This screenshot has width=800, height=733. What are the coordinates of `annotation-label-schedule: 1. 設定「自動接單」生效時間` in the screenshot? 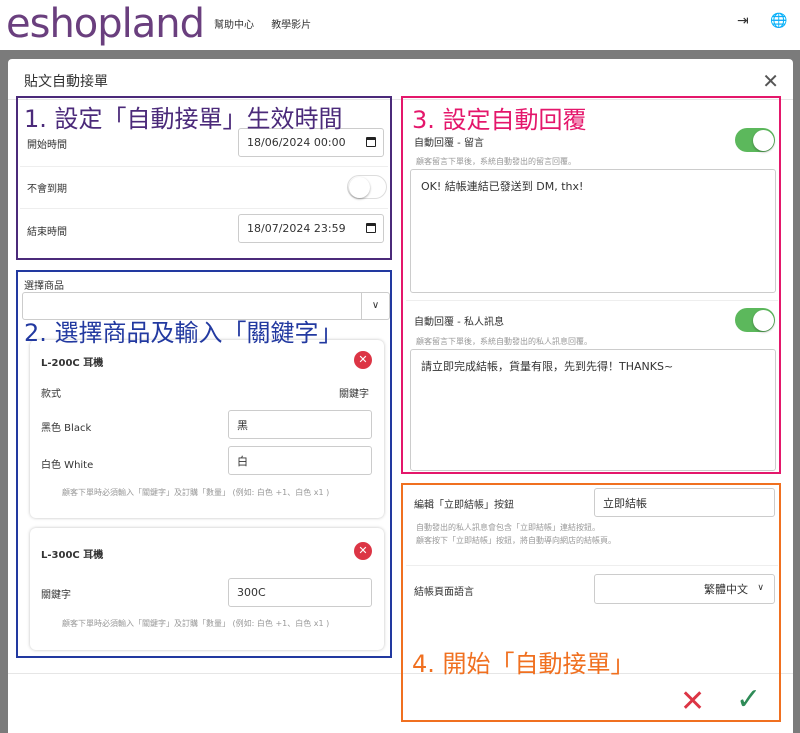 It's located at (183, 119).